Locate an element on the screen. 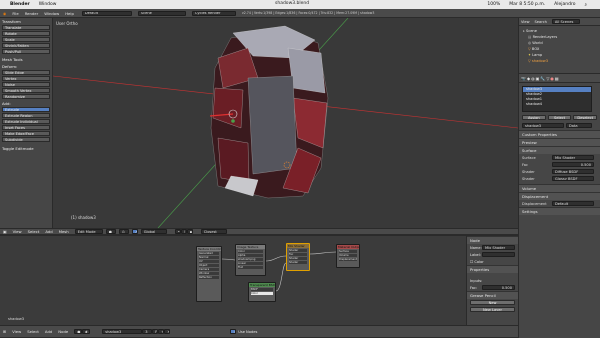 The image size is (600, 338). node-menu-view: View is located at coordinates (16, 331).